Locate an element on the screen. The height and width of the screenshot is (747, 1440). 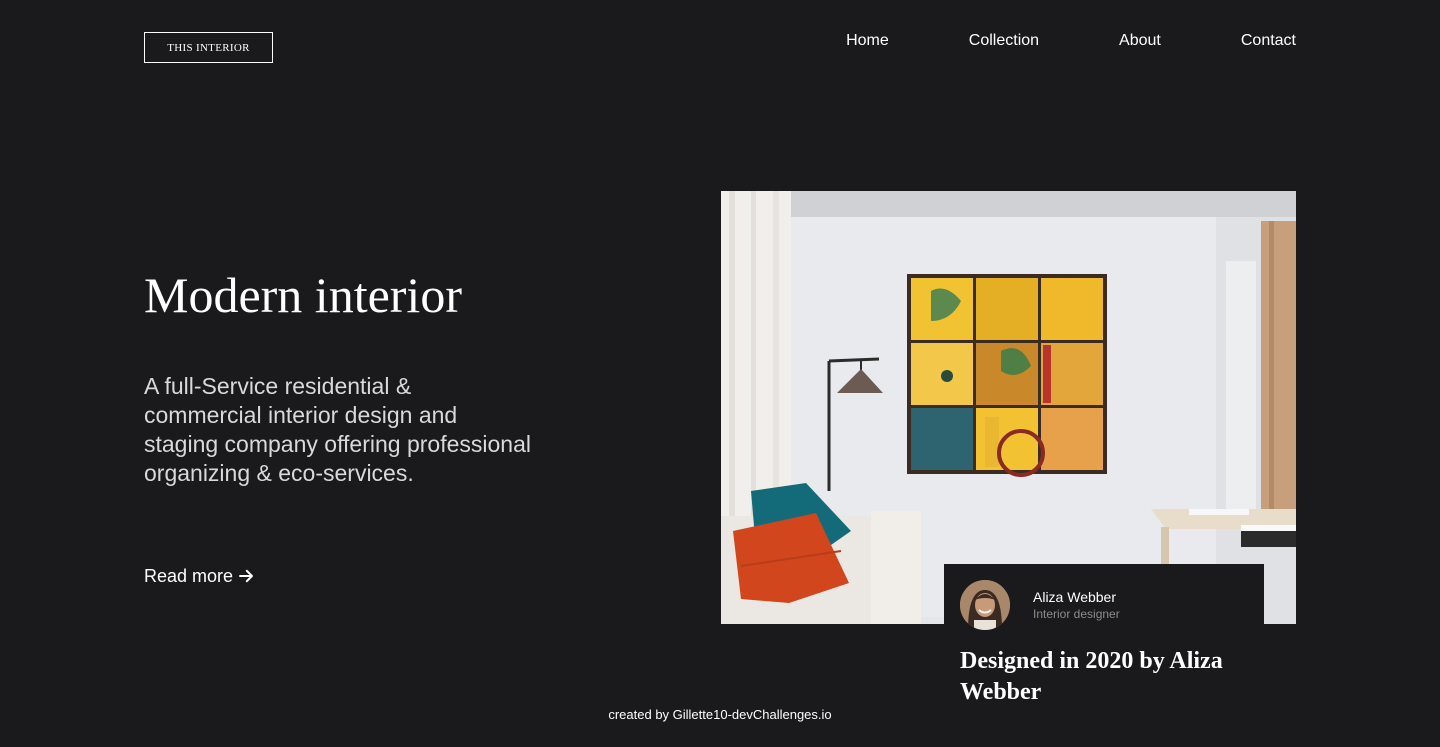
nav-home: Home is located at coordinates (867, 41).